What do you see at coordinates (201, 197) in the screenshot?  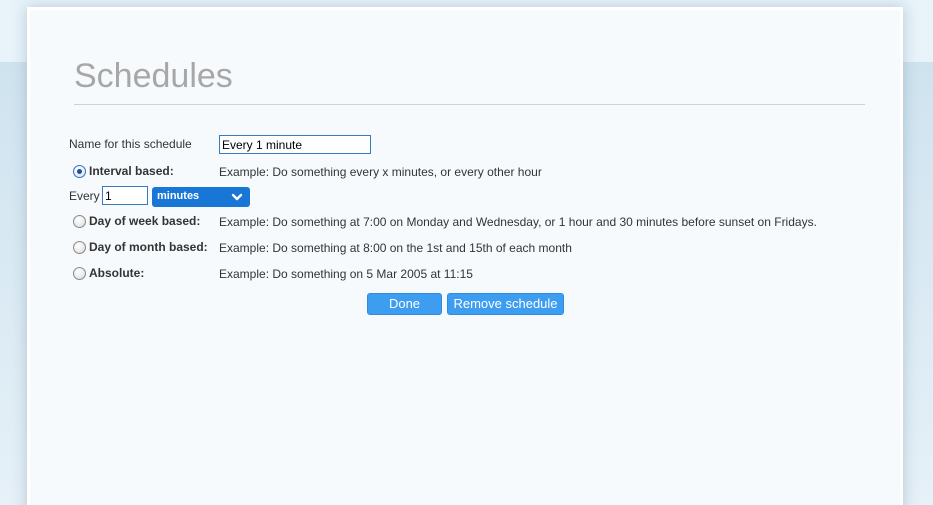 I see `interval-unit-select: minutes` at bounding box center [201, 197].